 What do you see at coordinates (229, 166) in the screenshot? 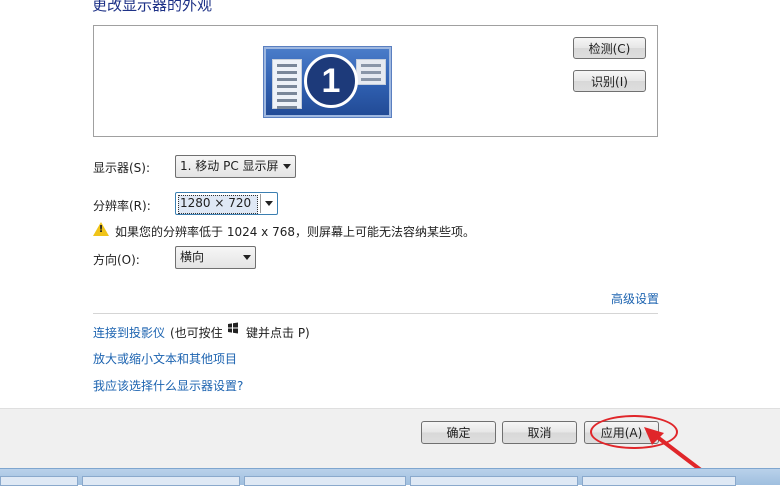
I see `display-select-value: 1. 移动 PC 显示屏` at bounding box center [229, 166].